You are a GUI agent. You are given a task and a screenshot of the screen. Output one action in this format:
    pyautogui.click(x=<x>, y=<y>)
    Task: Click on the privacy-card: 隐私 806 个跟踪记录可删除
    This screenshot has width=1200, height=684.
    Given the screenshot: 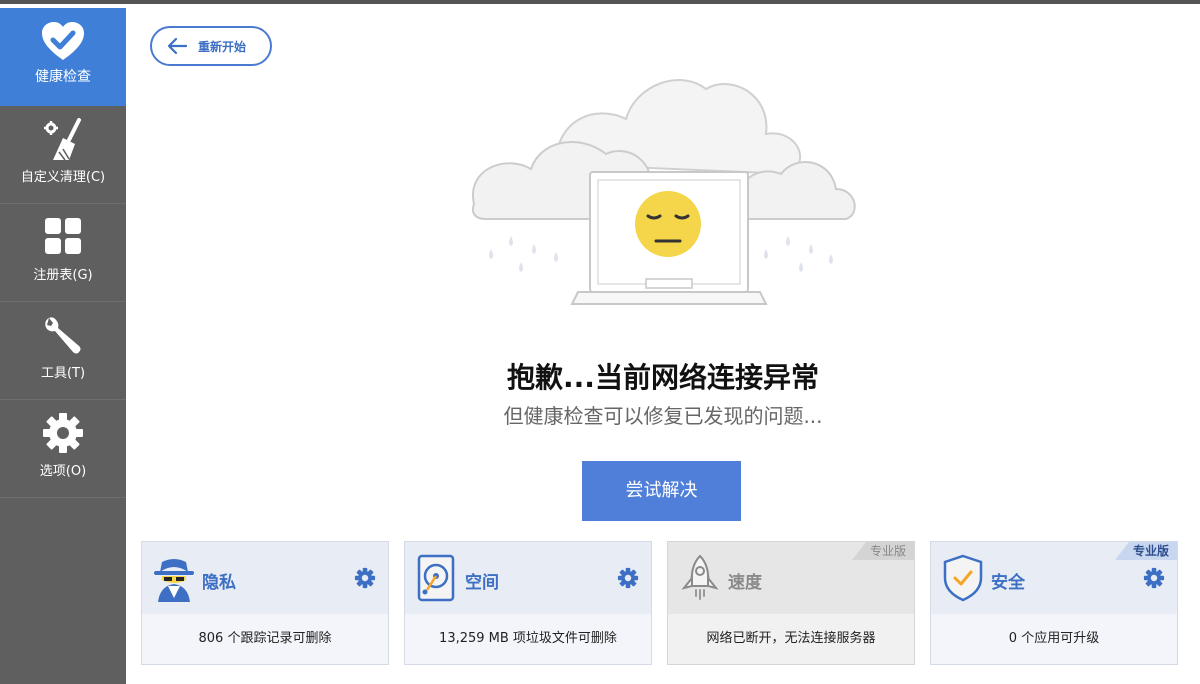 What is the action you would take?
    pyautogui.click(x=265, y=603)
    